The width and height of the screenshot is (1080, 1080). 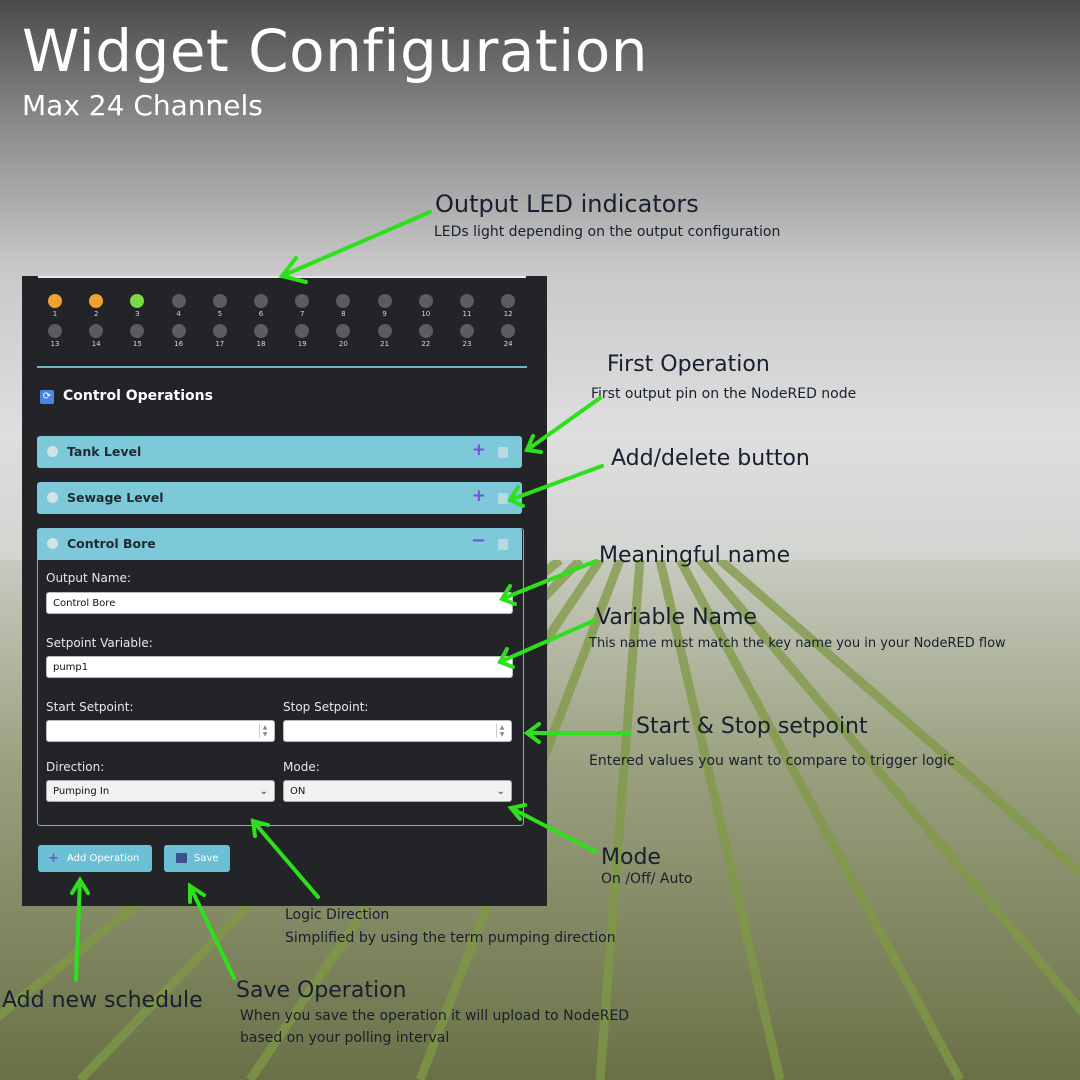 I want to click on led-label: 20, so click(x=343, y=344).